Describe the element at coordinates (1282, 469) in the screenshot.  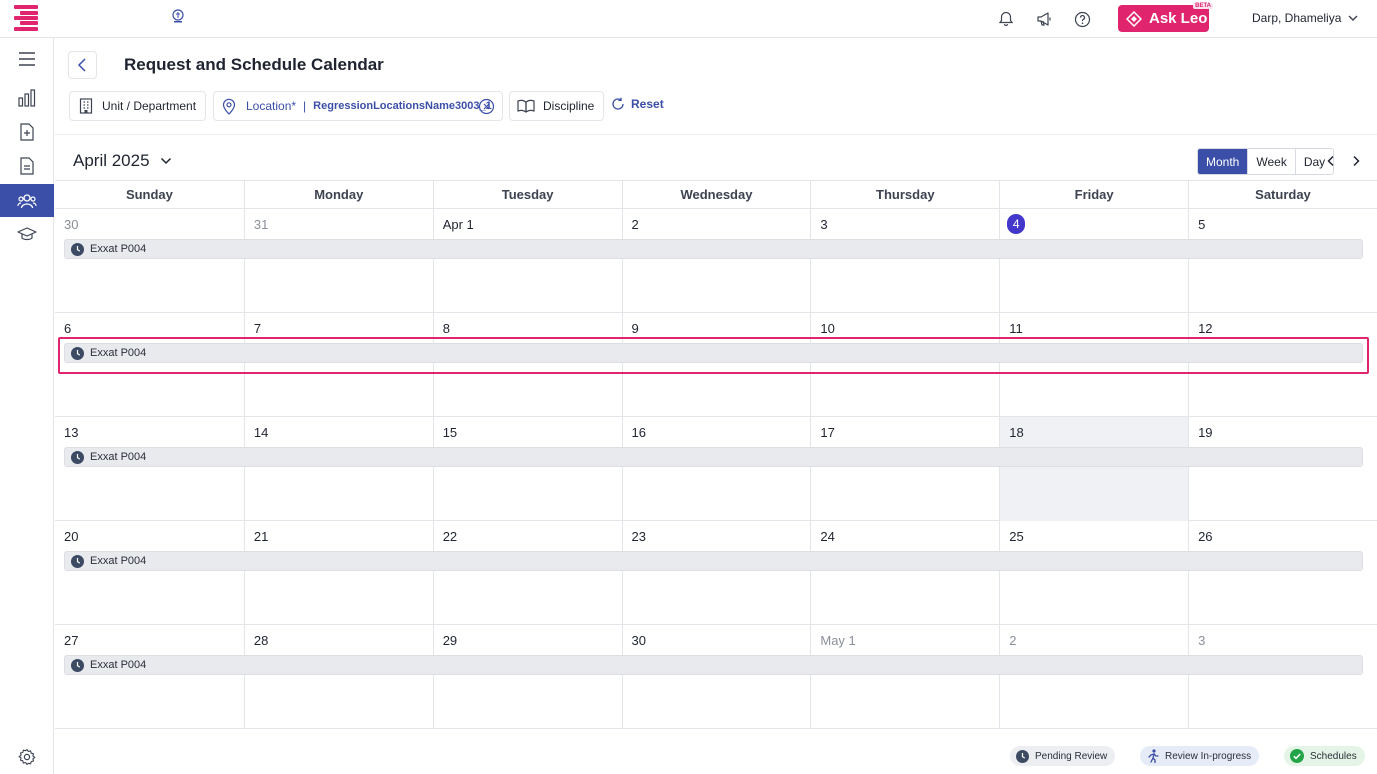
I see `day-cell: 19` at that location.